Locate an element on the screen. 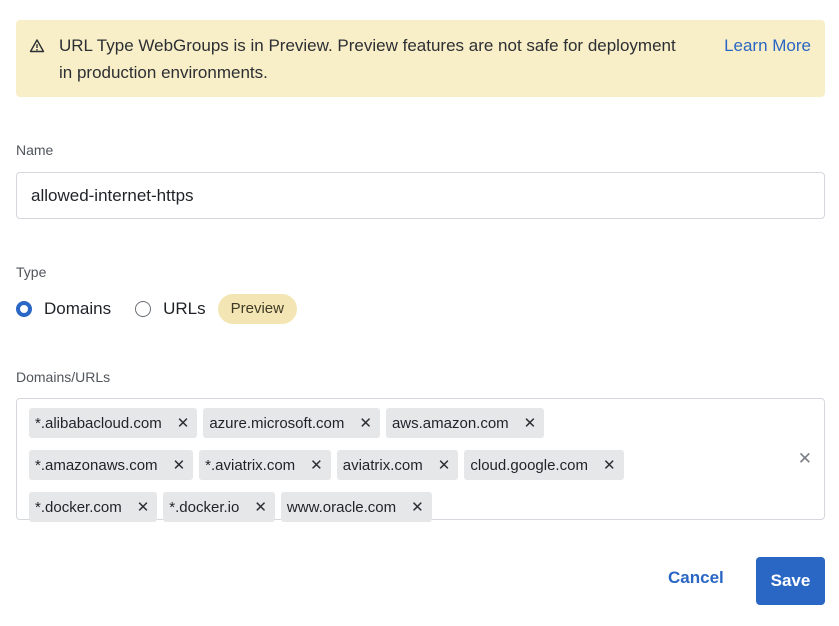 The width and height of the screenshot is (839, 626). clear-all-icon: ✕ is located at coordinates (805, 459).